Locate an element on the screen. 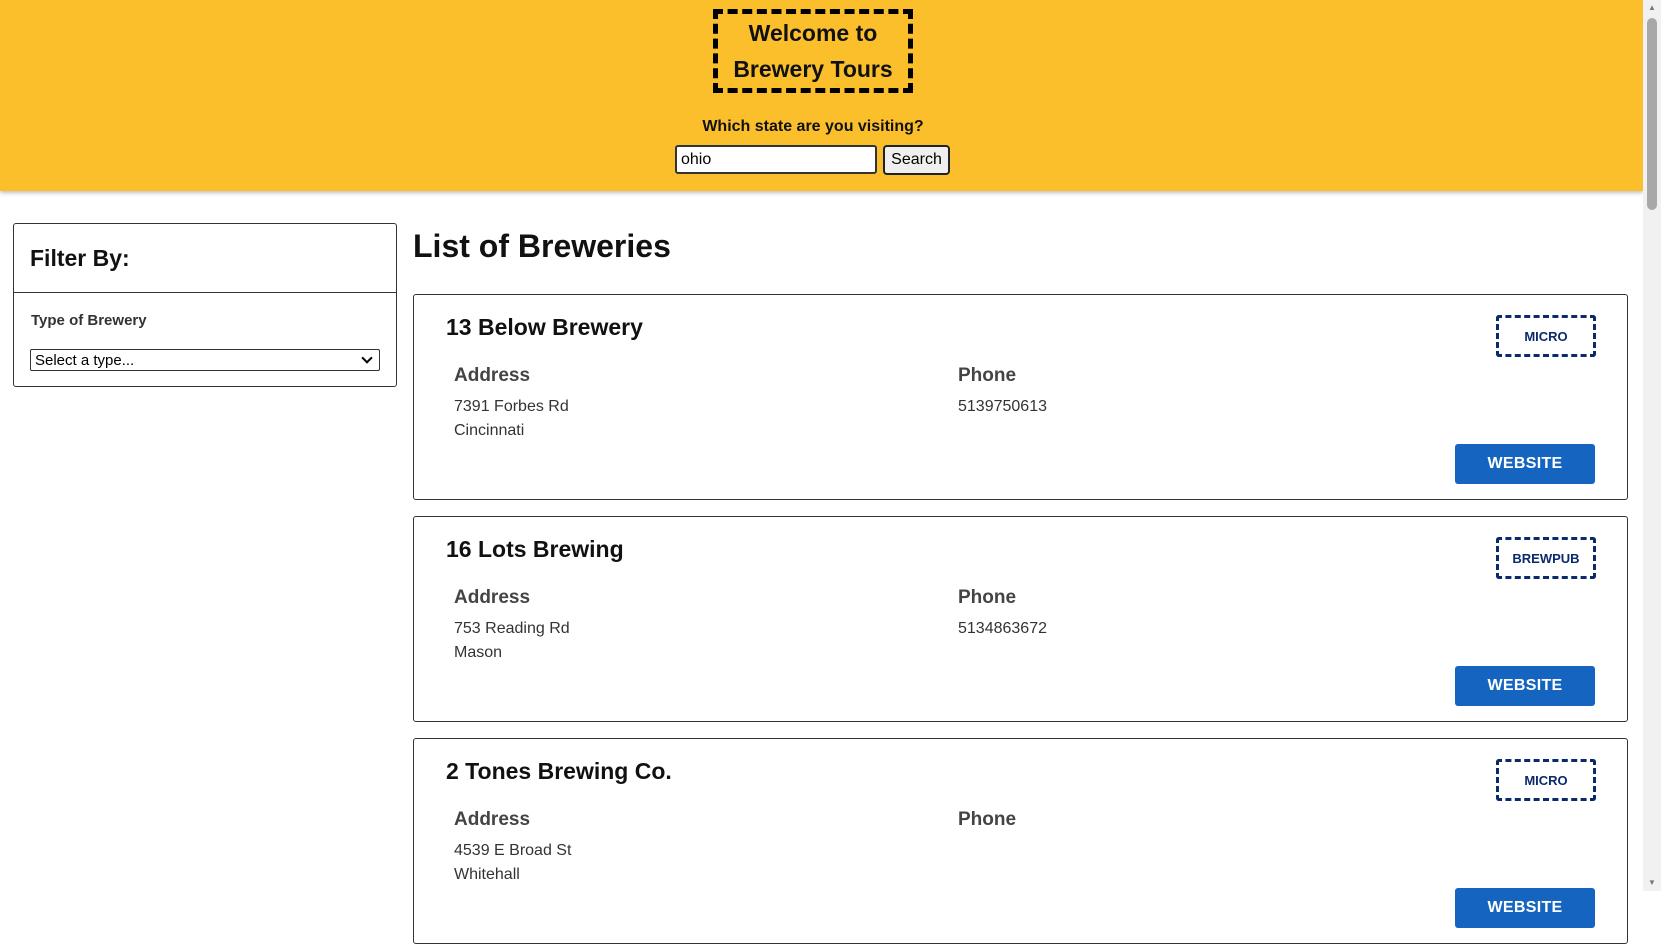 Image resolution: width=1661 pixels, height=944 pixels. address-street: 753 Reading Rd is located at coordinates (512, 628).